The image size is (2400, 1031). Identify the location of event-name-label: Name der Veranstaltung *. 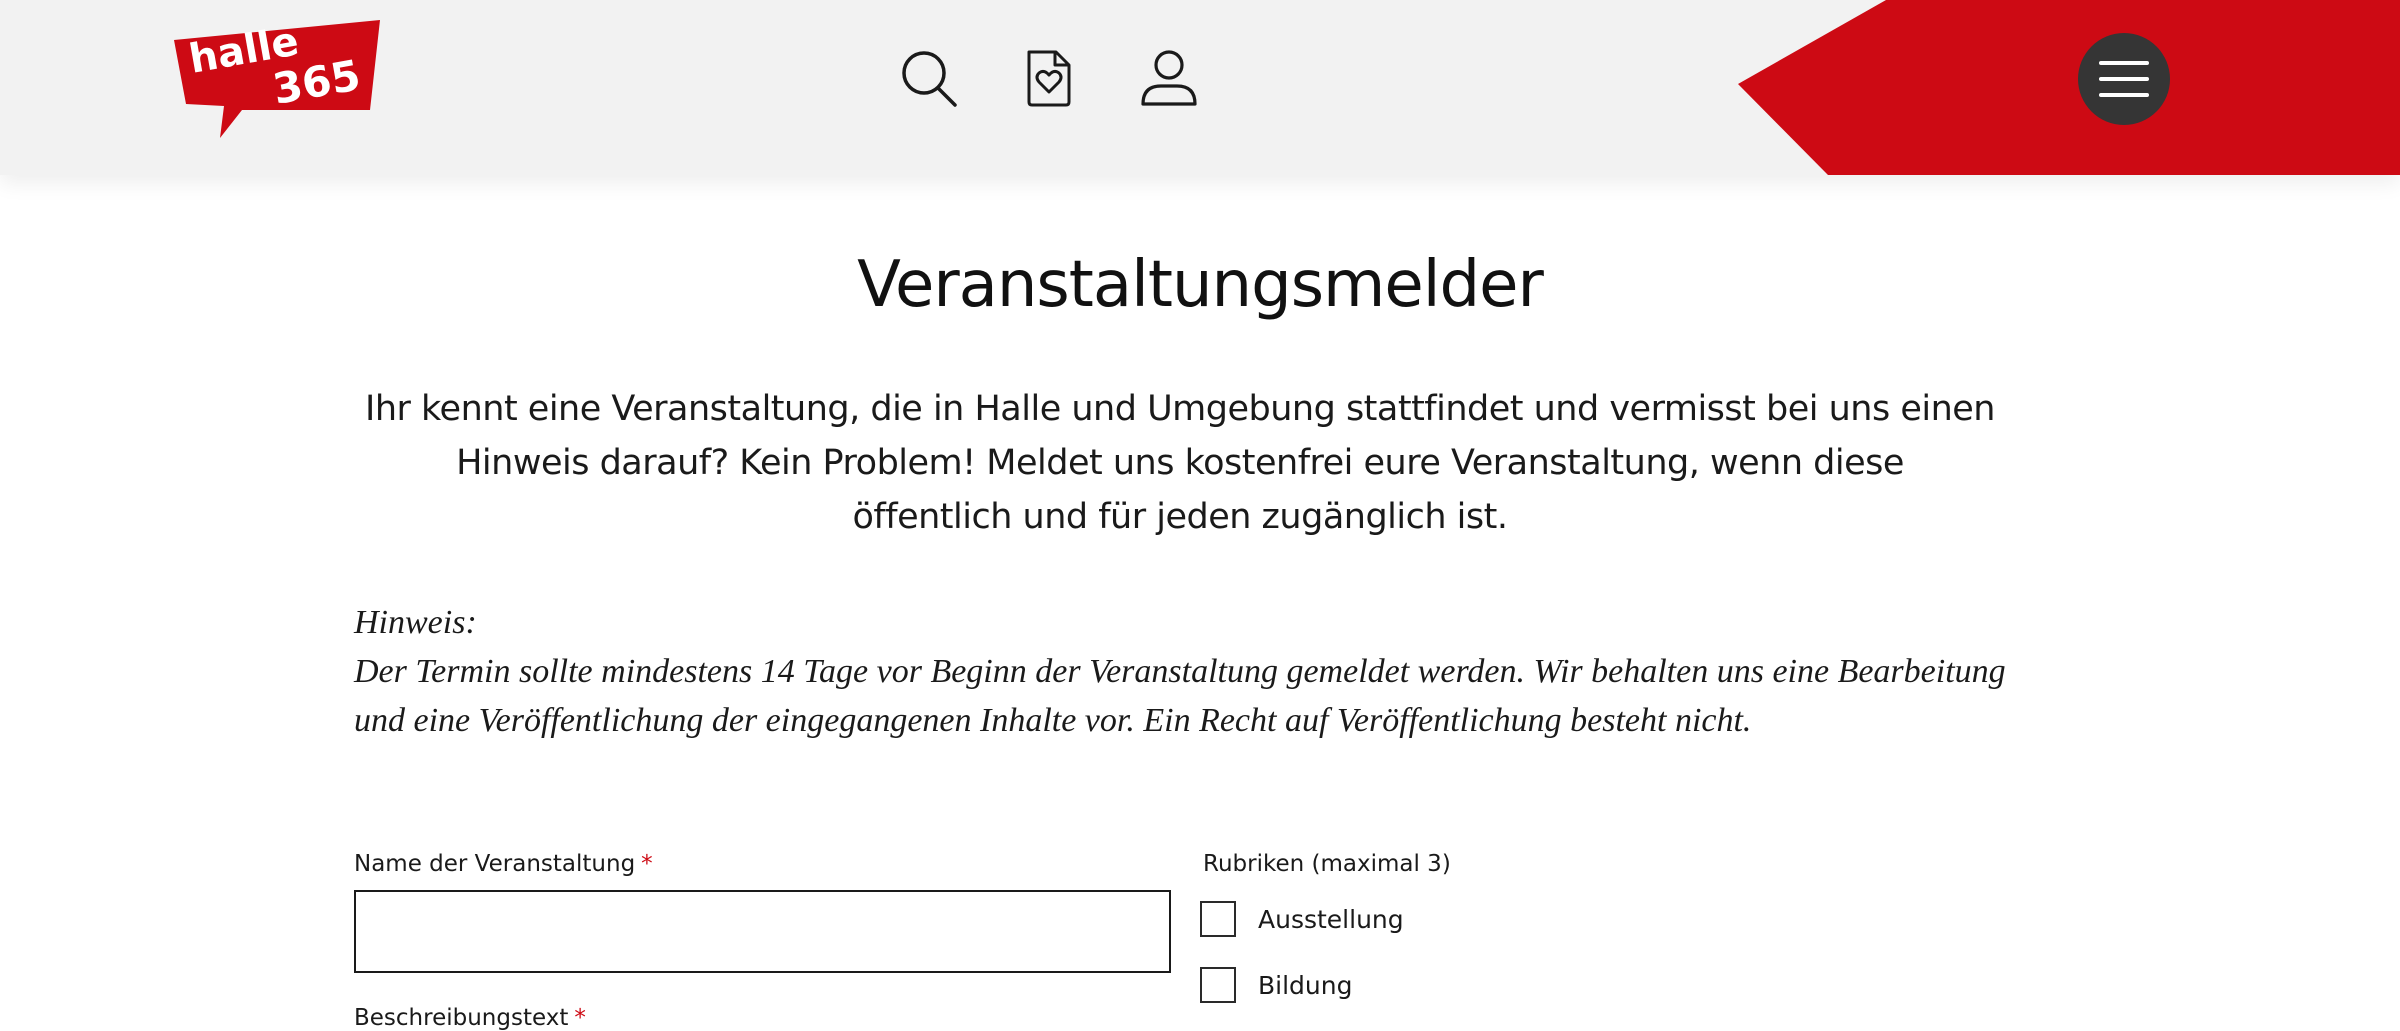
(503, 864).